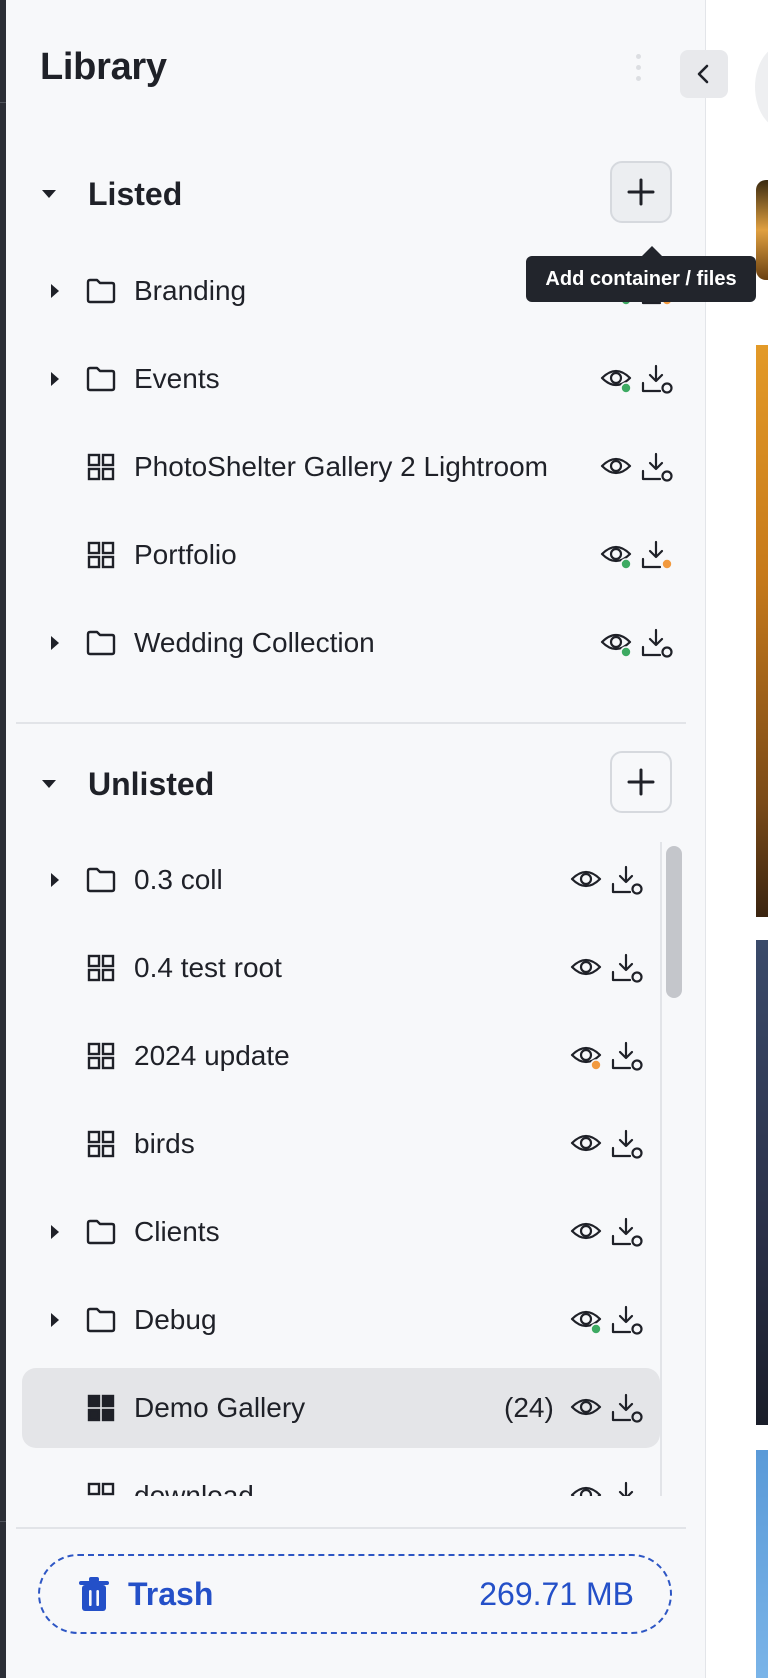 The width and height of the screenshot is (768, 1678). I want to click on section-divider, so click(351, 723).